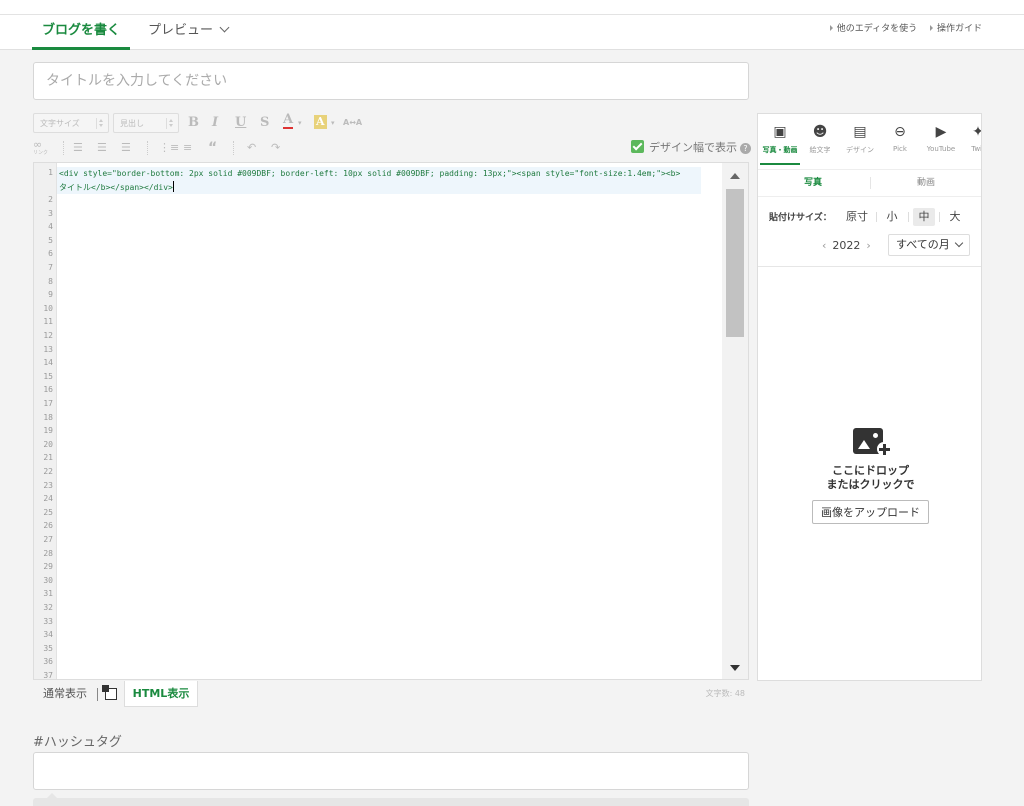 The width and height of the screenshot is (1024, 806). Describe the element at coordinates (926, 183) in the screenshot. I see `subtab-video: 動画` at that location.